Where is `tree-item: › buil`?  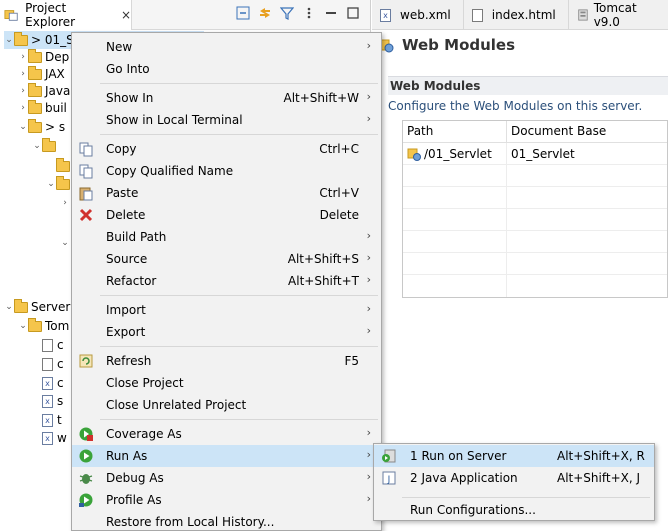 tree-item: › buil is located at coordinates (42, 108).